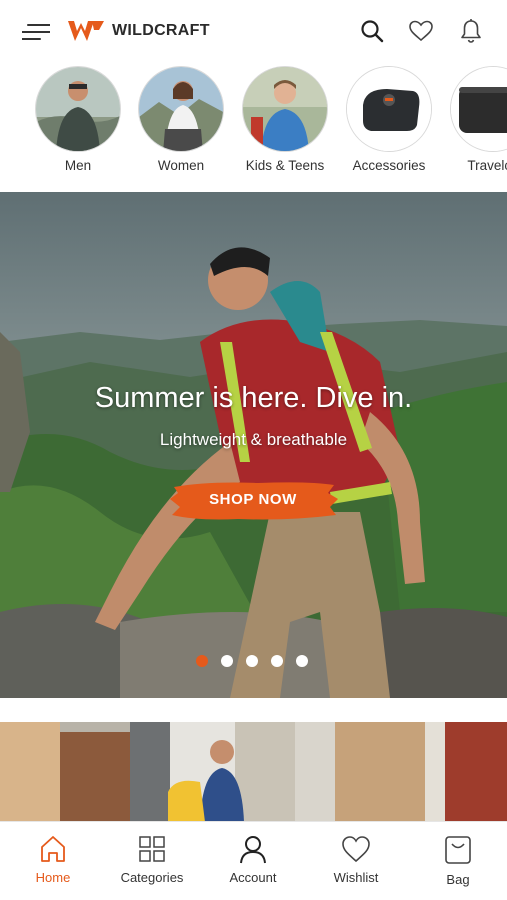 This screenshot has width=507, height=900. Describe the element at coordinates (458, 879) in the screenshot. I see `nav-bag-label: Bag` at that location.